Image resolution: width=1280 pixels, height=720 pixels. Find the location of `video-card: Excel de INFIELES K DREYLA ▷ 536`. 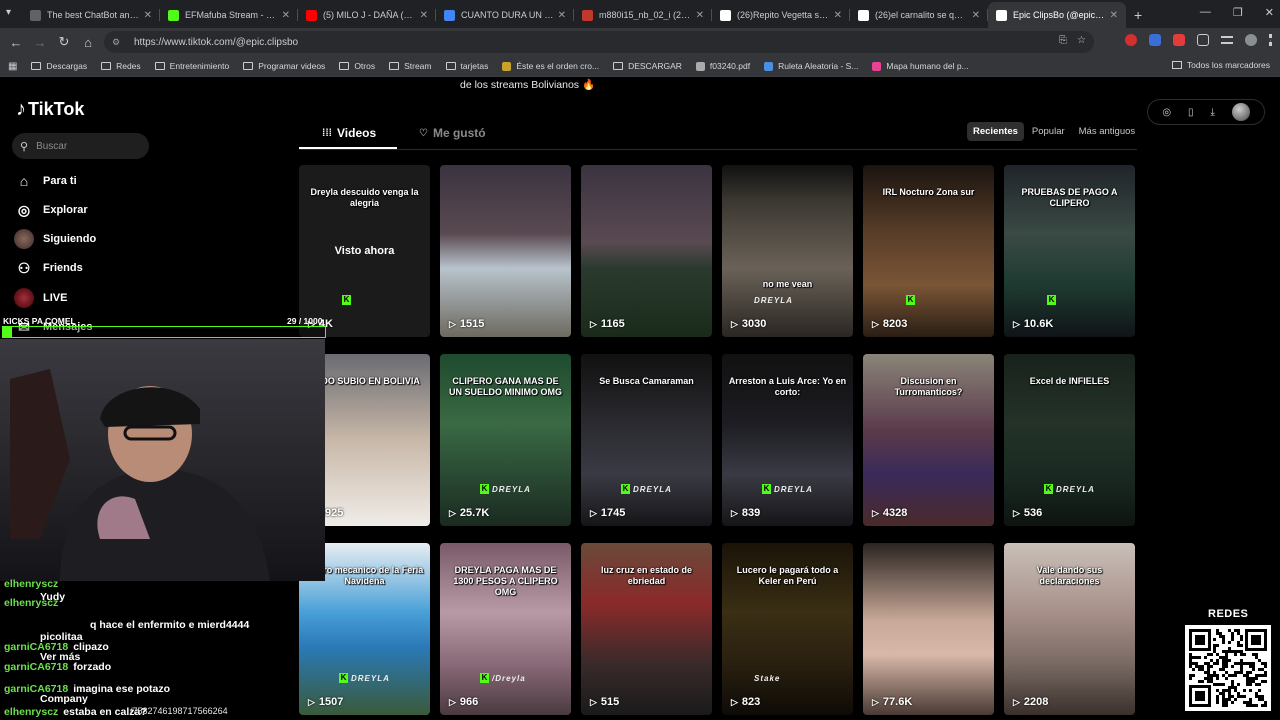

video-card: Excel de INFIELES K DREYLA ▷ 536 is located at coordinates (1069, 440).